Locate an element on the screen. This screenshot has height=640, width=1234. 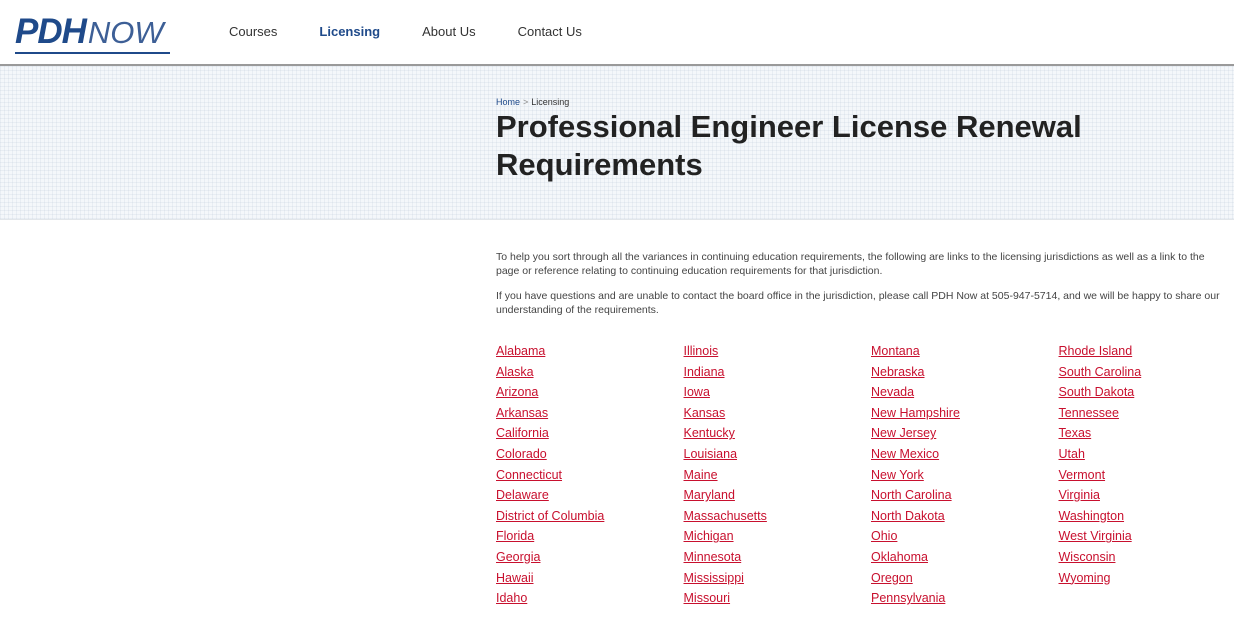
state-link: District of Columbia is located at coordinates (590, 516).